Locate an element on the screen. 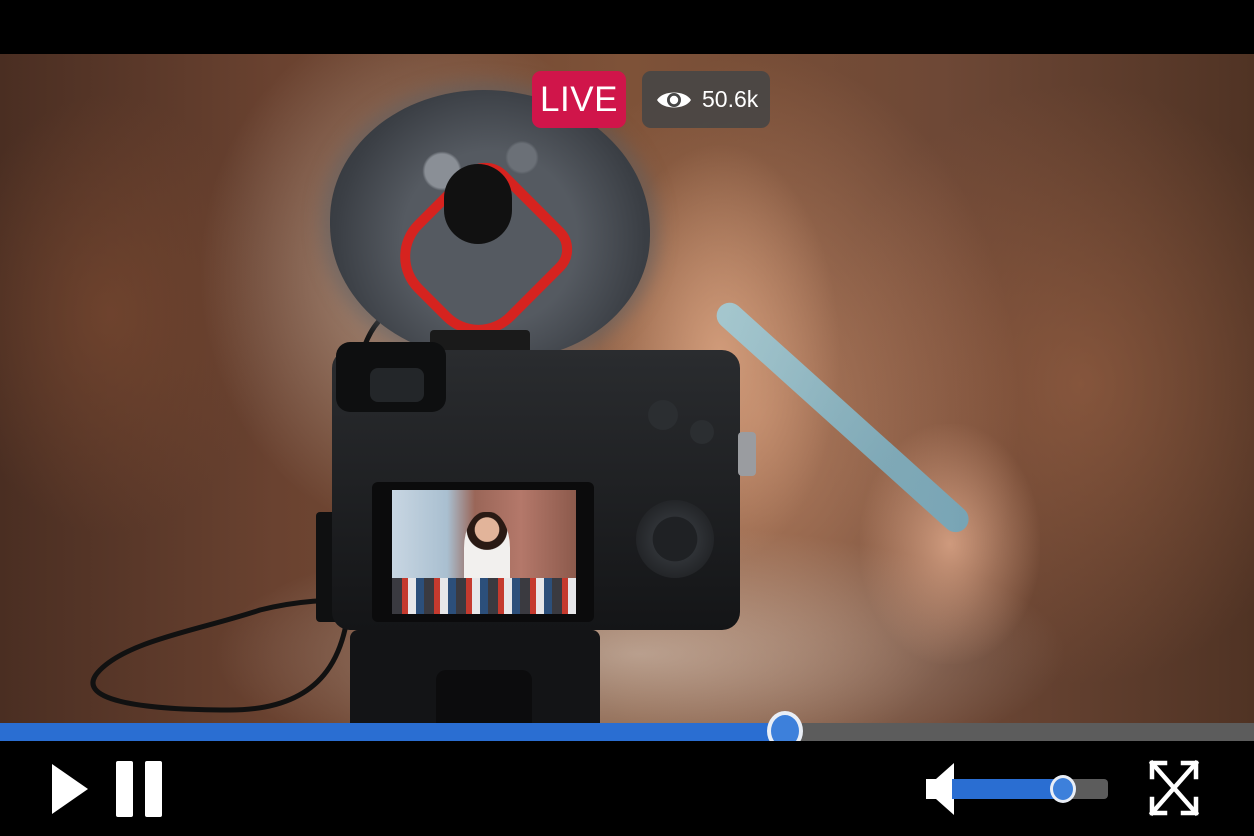 This screenshot has width=1254, height=836. pause-icon is located at coordinates (139, 789).